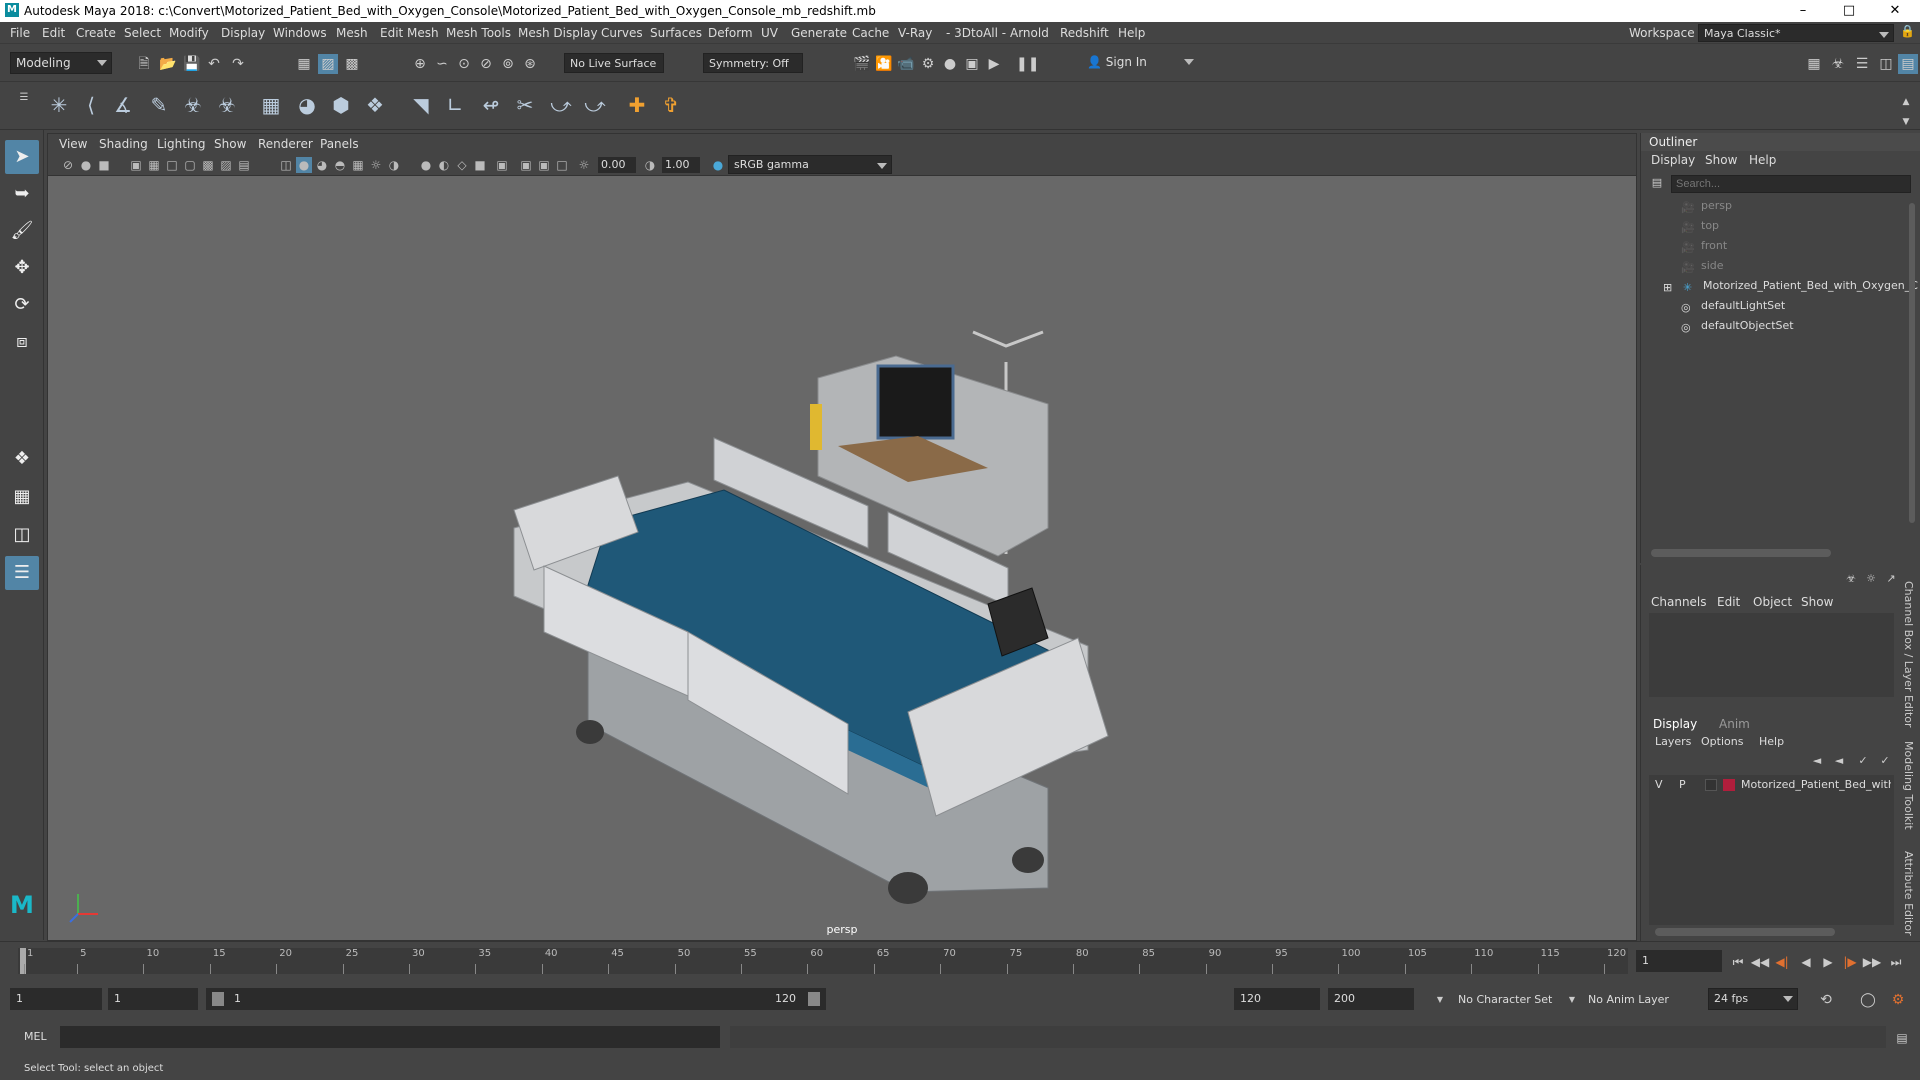 This screenshot has width=1920, height=1080. What do you see at coordinates (870, 33) in the screenshot?
I see `menu-cache: Cache` at bounding box center [870, 33].